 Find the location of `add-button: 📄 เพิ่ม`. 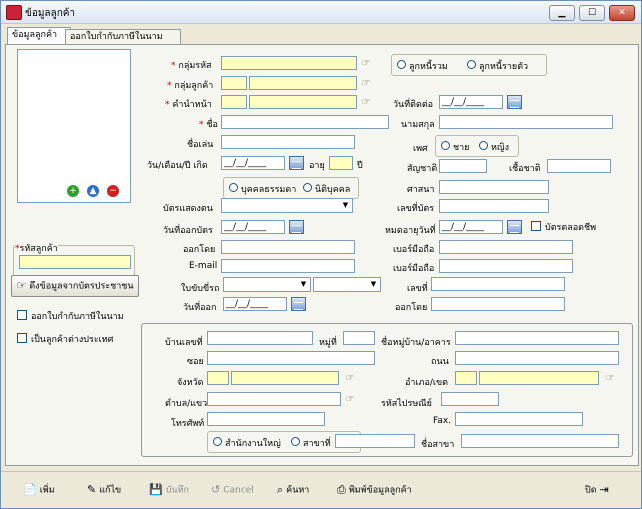

add-button: 📄 เพิ่ม is located at coordinates (39, 490).